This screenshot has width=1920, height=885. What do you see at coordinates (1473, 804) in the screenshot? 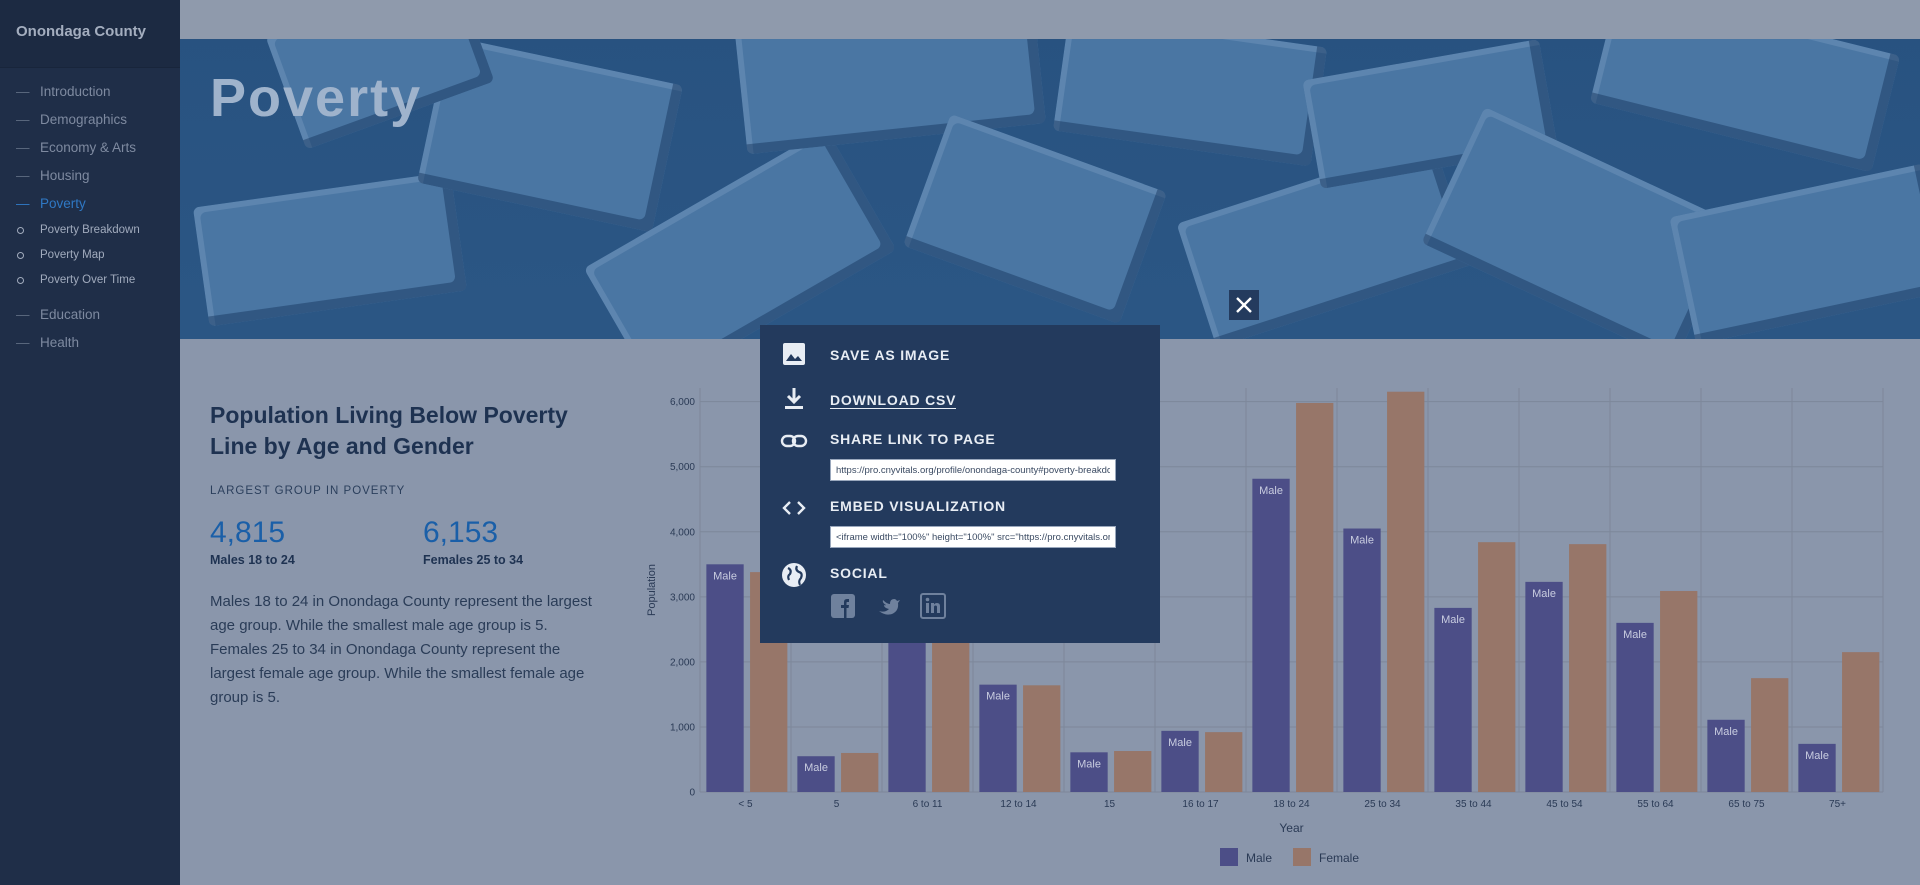
I see `x-tick-label: 35 to 44` at bounding box center [1473, 804].